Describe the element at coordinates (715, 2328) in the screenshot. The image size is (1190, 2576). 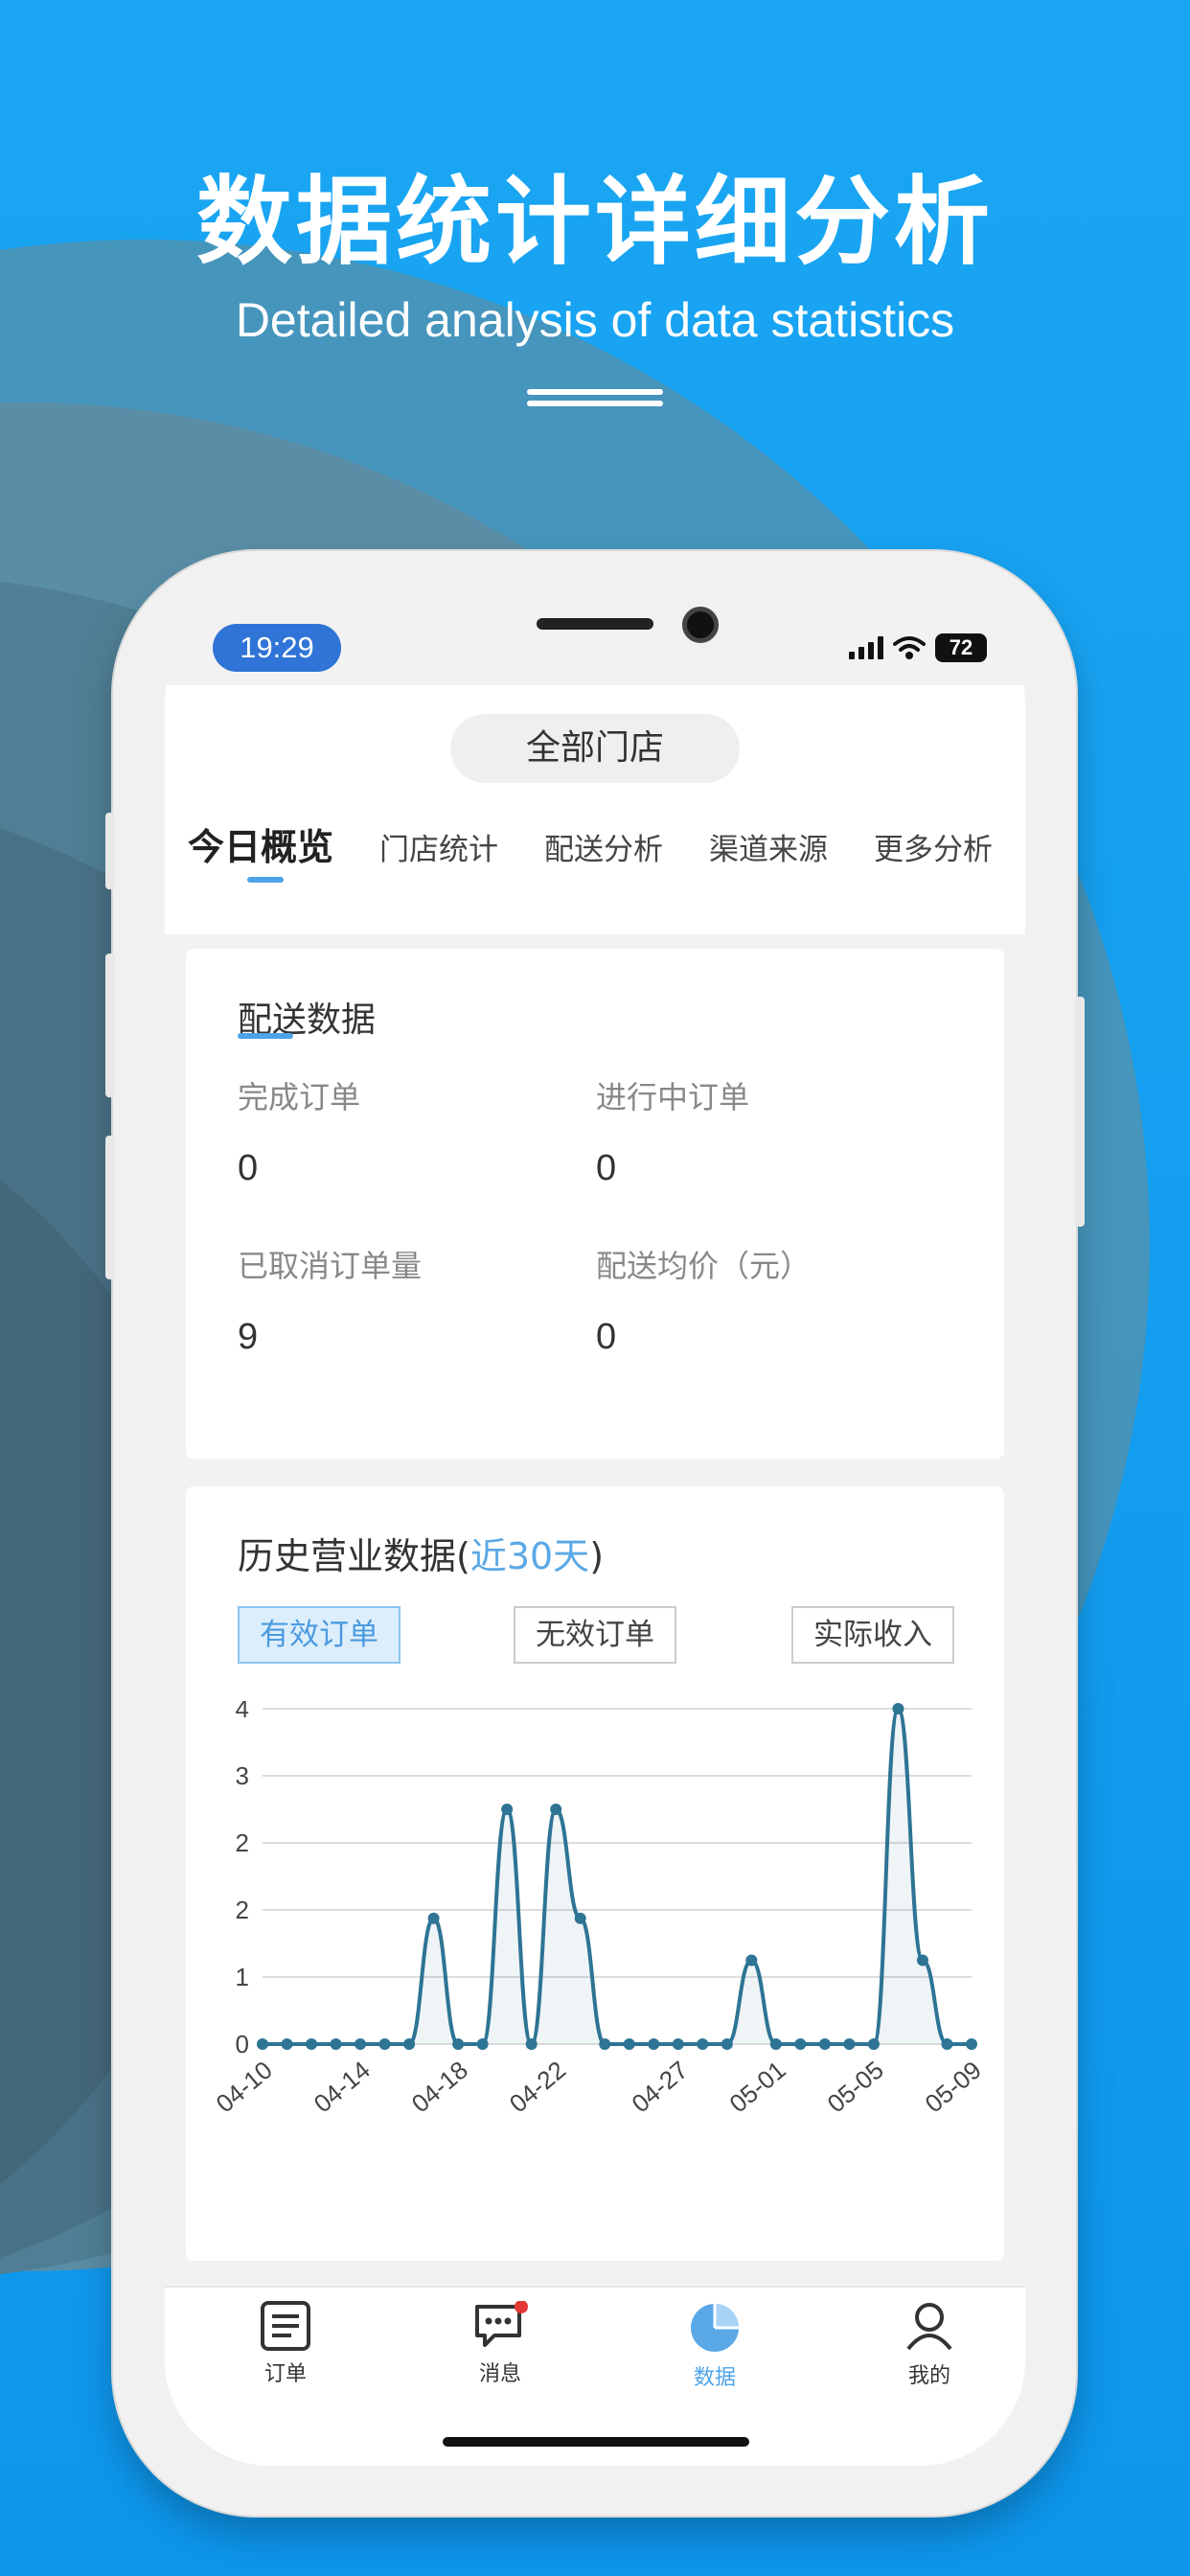
I see `pie-chart-icon` at that location.